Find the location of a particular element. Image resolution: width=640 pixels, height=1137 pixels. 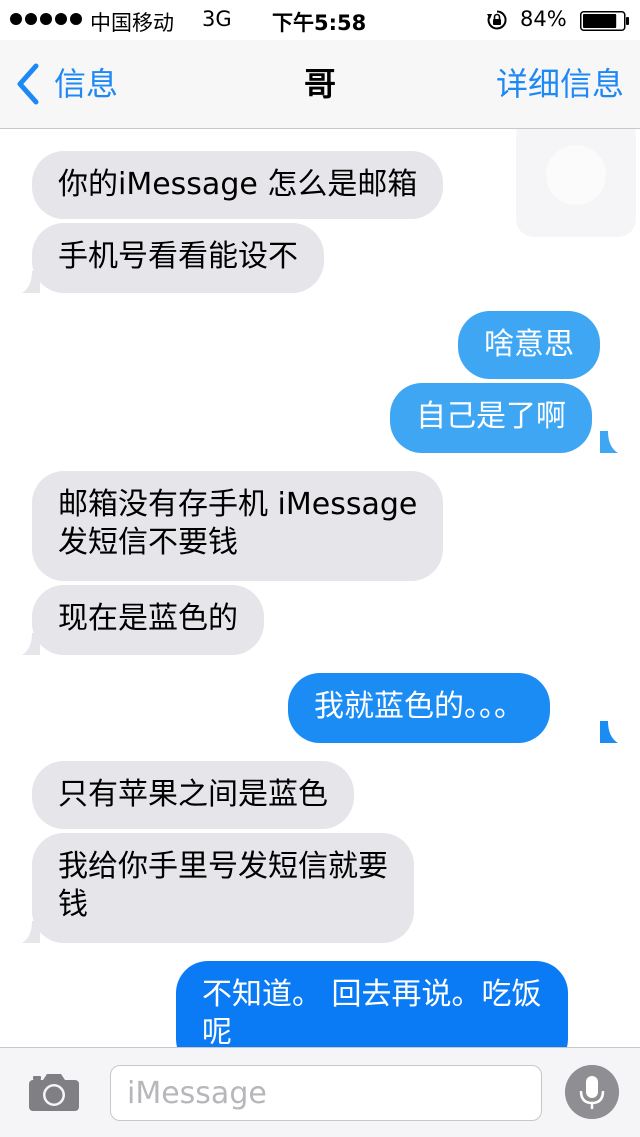

message-bubble-incoming: 我给你手里号发短信就要 钱 is located at coordinates (223, 888).